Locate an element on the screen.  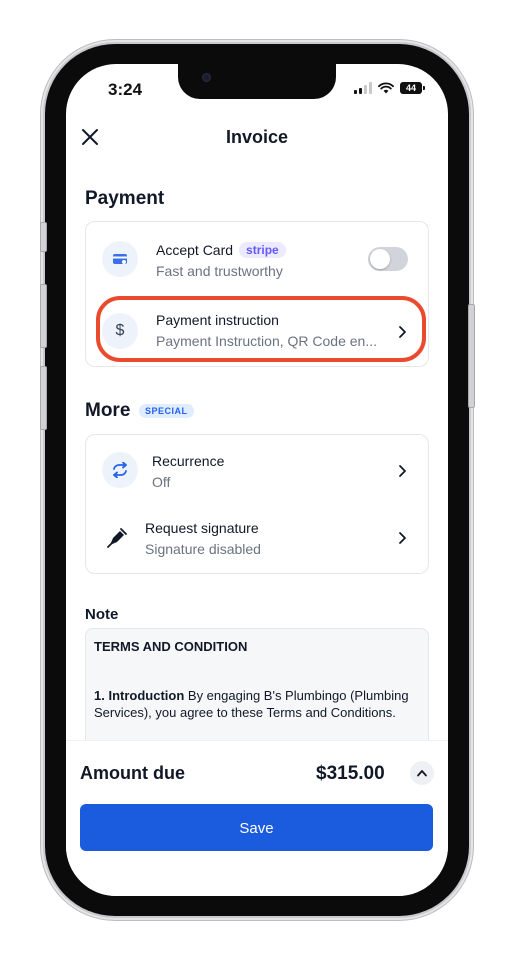
volume-up-button is located at coordinates (43, 316).